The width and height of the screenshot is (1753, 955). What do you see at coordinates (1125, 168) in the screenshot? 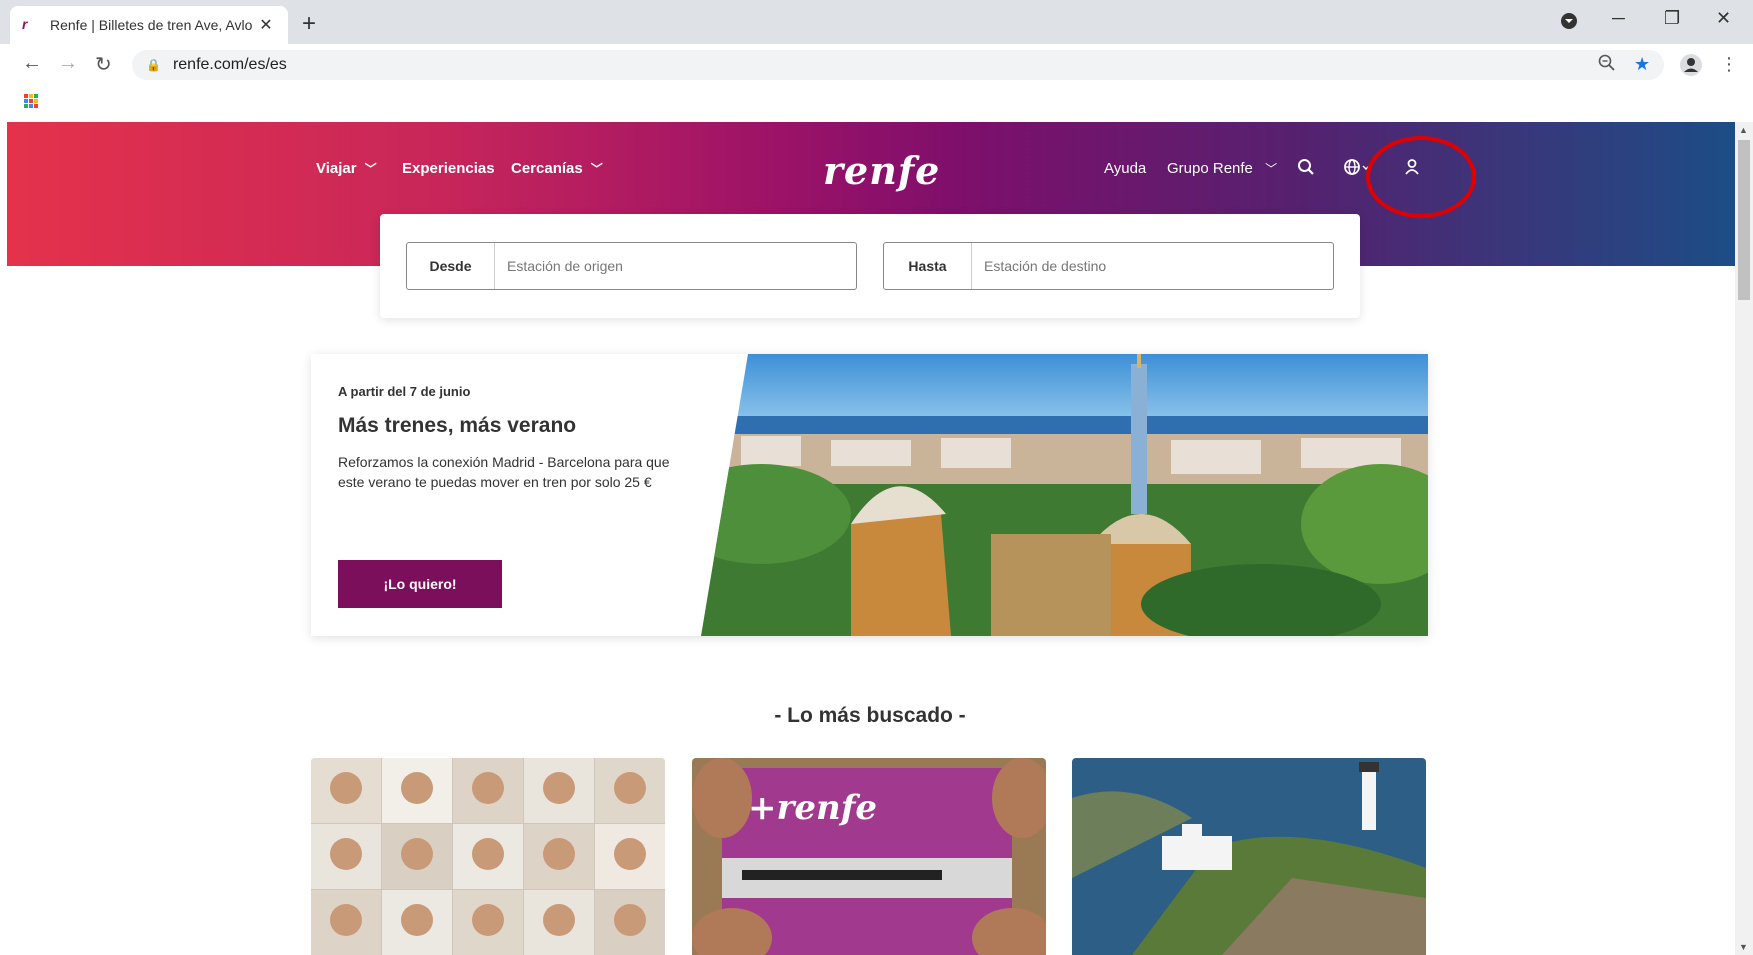
I see `nav-ayuda: Ayuda` at bounding box center [1125, 168].